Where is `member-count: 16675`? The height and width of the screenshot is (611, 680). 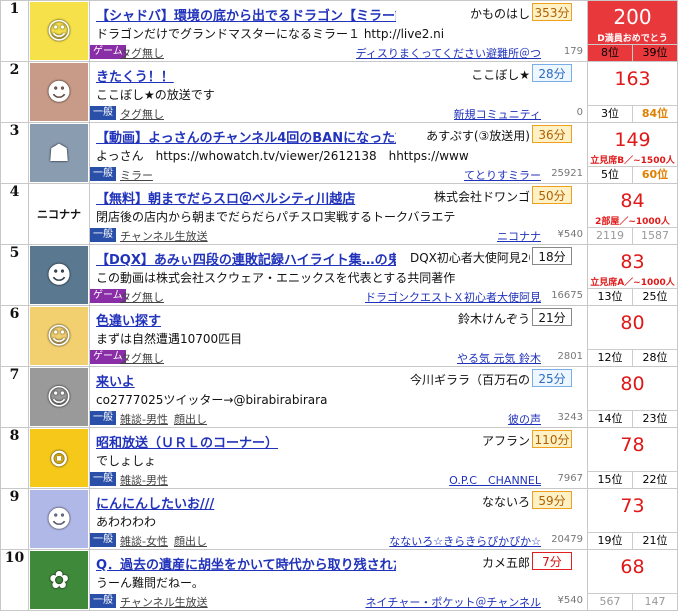
member-count: 16675 is located at coordinates (567, 295).